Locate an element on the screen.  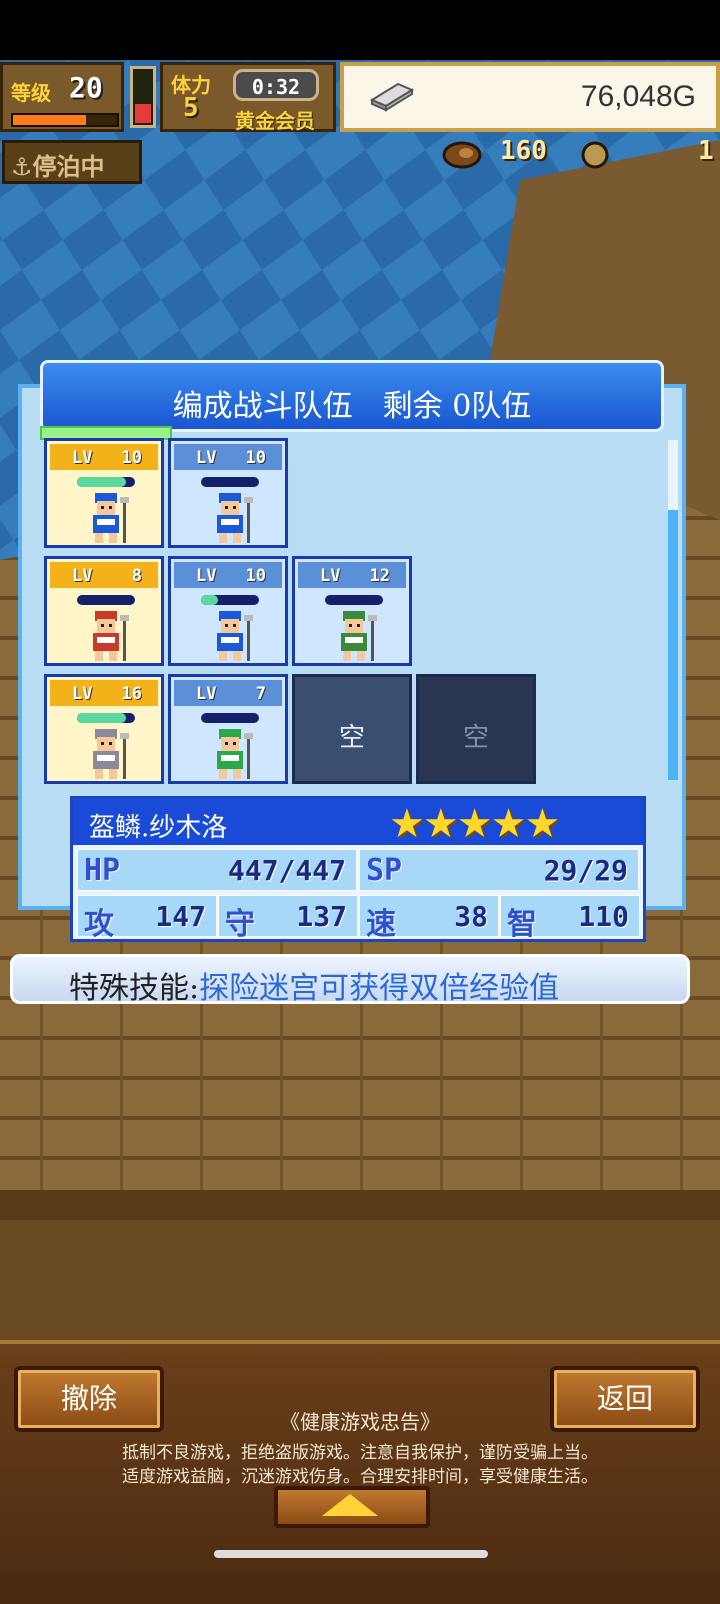
attack-stat: 攻 147 is located at coordinates (147, 918).